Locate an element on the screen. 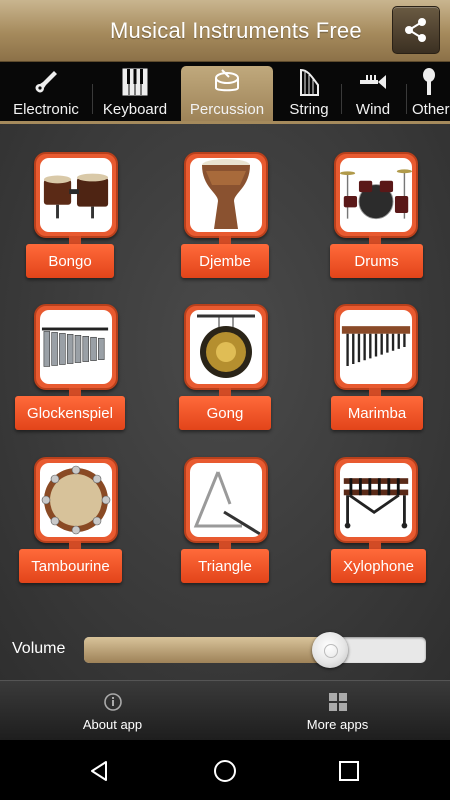 Image resolution: width=450 pixels, height=800 pixels. volume-slider is located at coordinates (255, 650).